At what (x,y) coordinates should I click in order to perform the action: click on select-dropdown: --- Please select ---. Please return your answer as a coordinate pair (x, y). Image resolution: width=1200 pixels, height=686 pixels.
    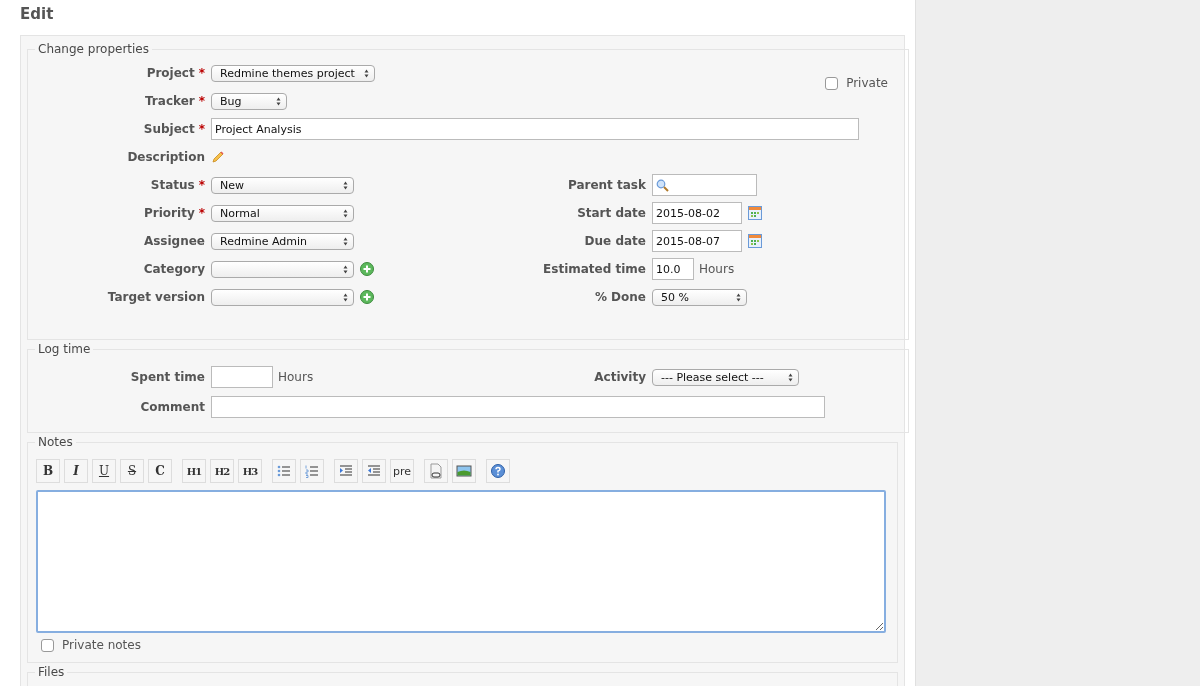
    Looking at the image, I should click on (725, 377).